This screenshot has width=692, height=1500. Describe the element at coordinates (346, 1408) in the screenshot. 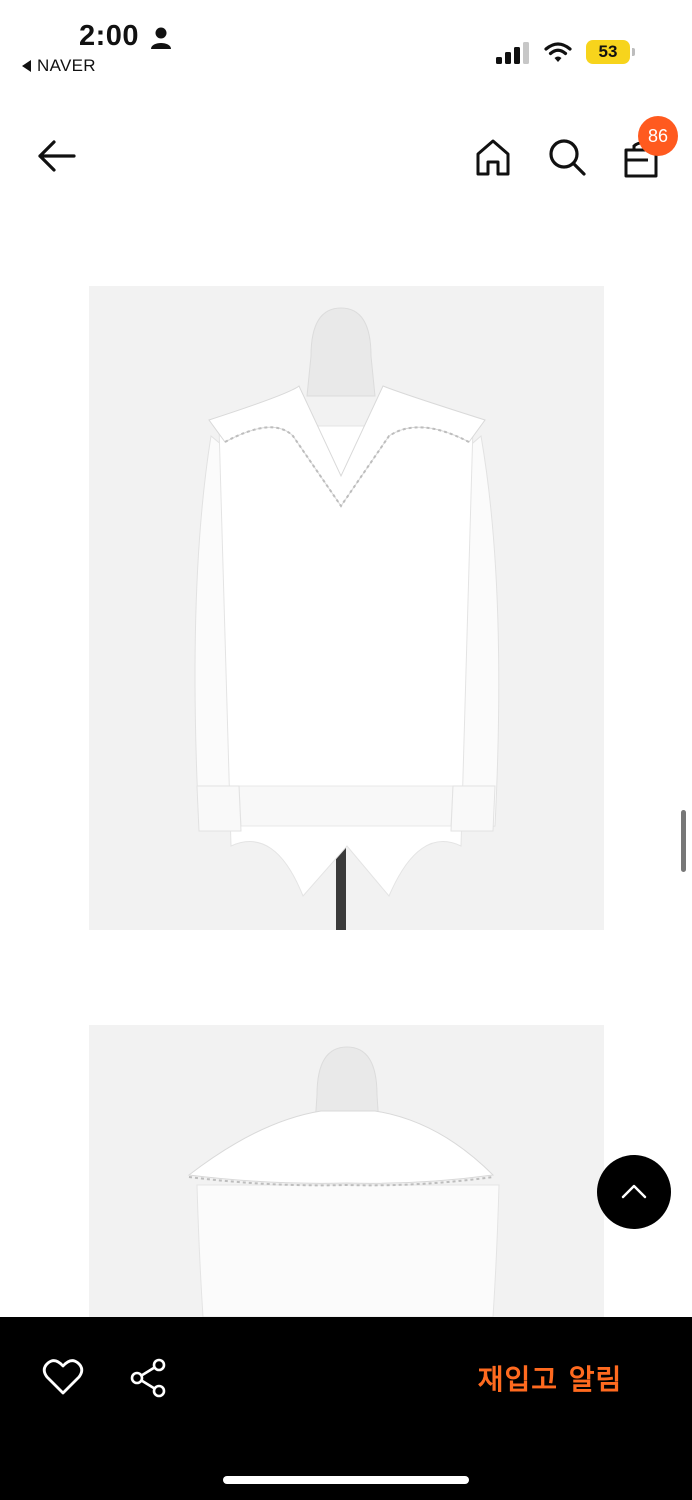

I see `bottom-action-bar: 재입고 알림` at that location.